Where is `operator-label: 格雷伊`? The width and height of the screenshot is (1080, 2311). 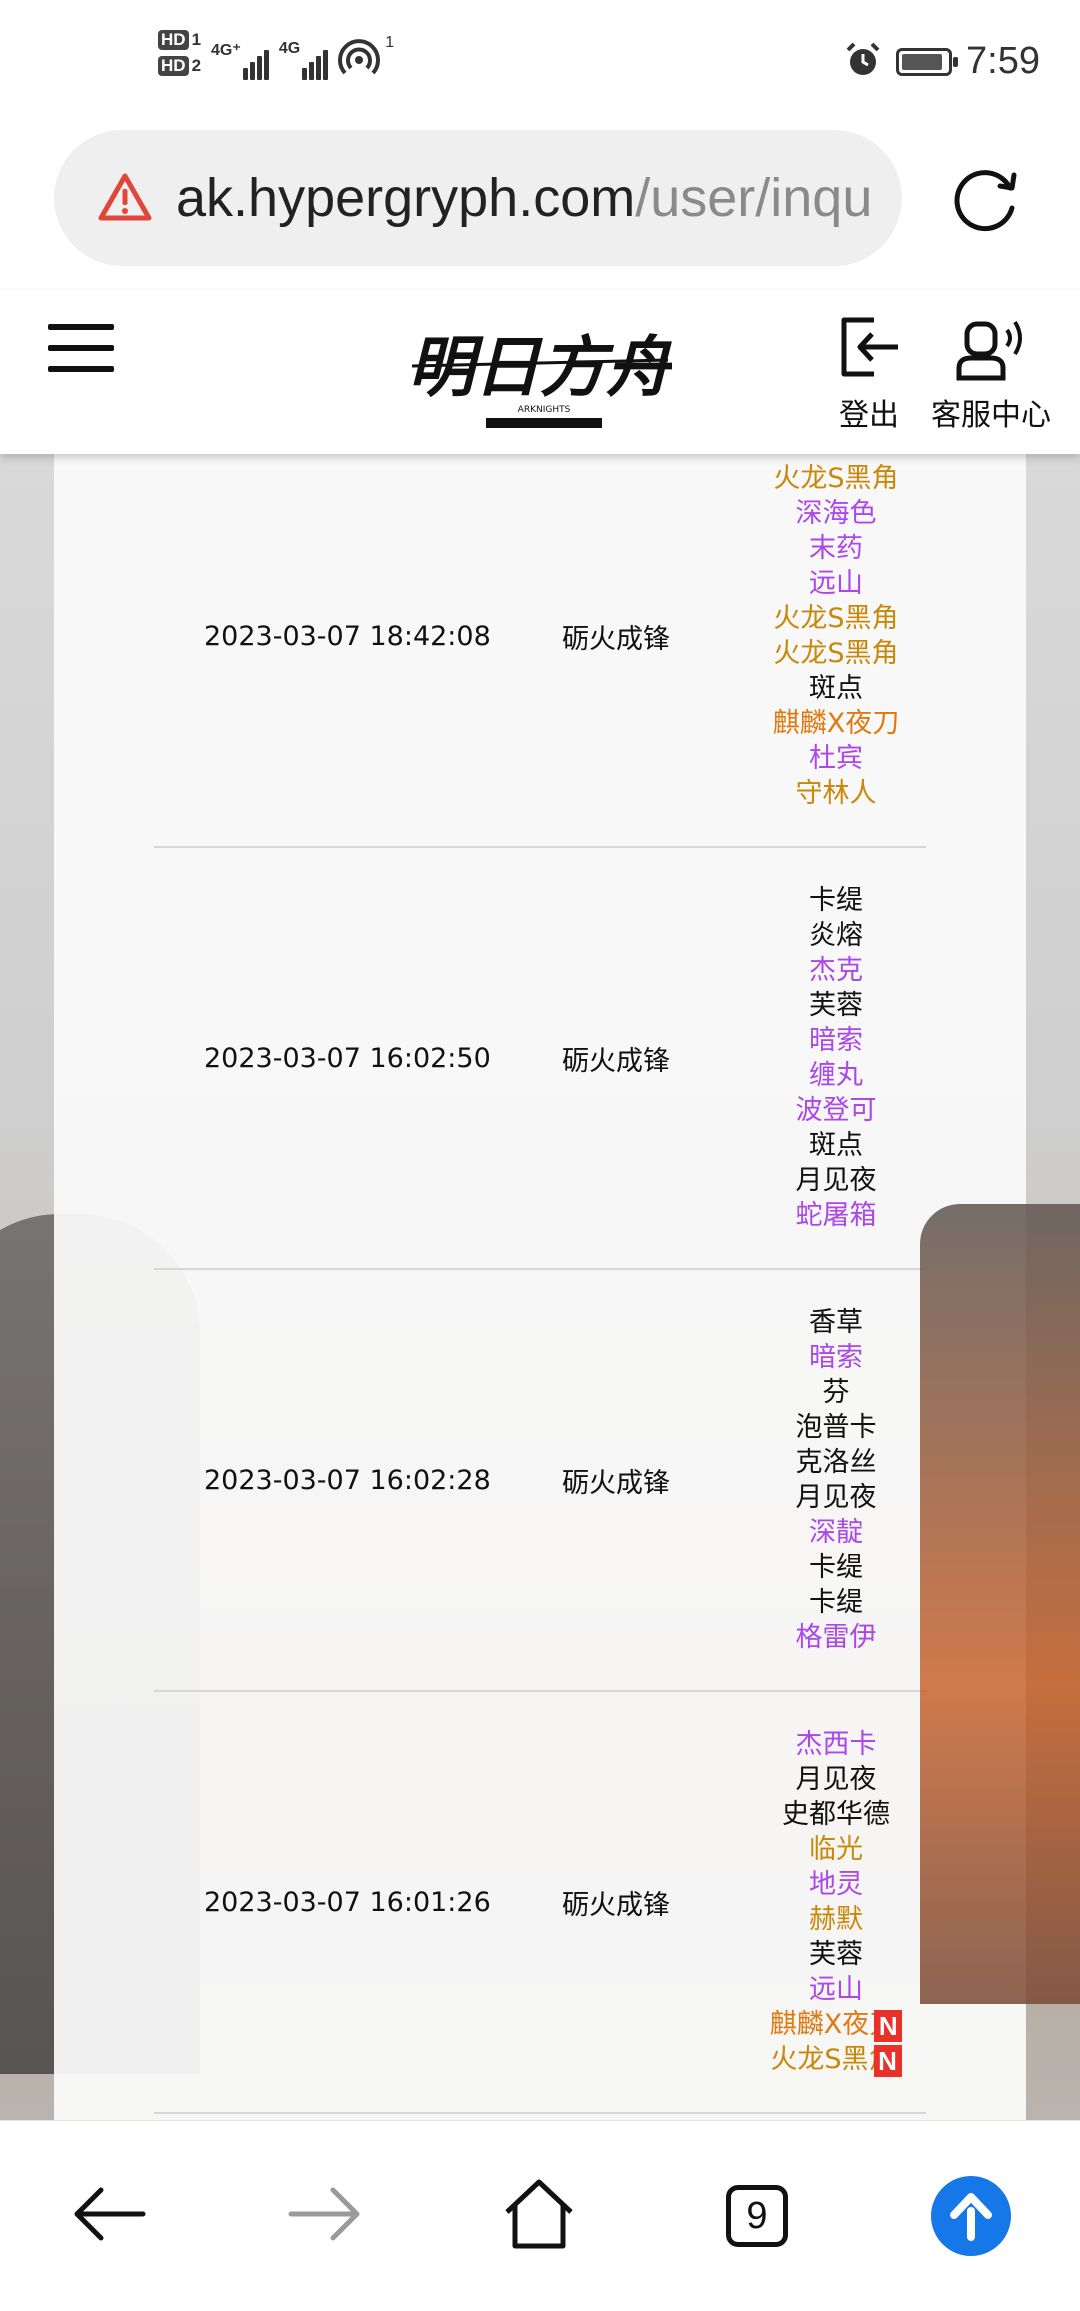 operator-label: 格雷伊 is located at coordinates (836, 1637).